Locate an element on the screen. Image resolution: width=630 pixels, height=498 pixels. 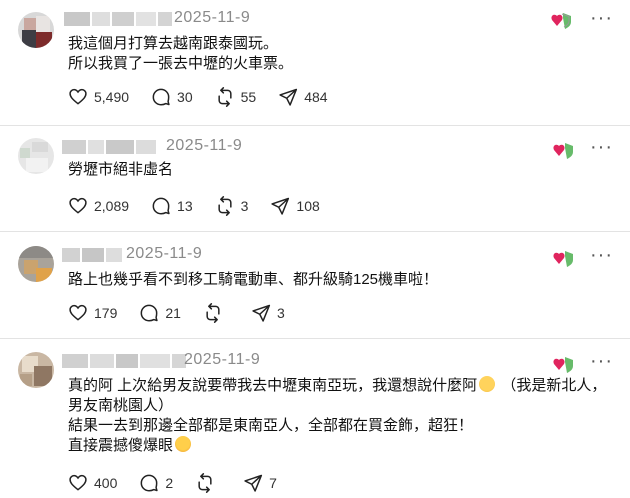
post-text: 我這個月打算去越南跟泰國玩。 所以我買了一張去中壢的火車票。 is located at coordinates (181, 53).